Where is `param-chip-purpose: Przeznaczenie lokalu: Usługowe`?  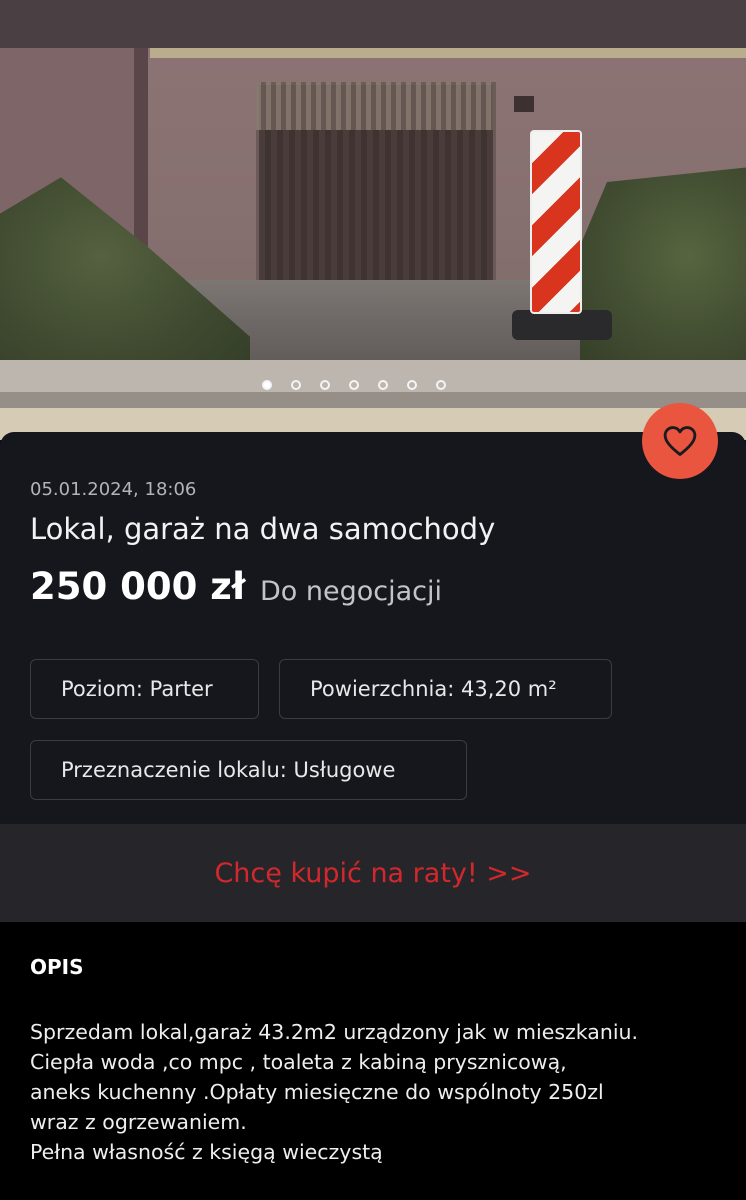
param-chip-purpose: Przeznaczenie lokalu: Usługowe is located at coordinates (248, 770).